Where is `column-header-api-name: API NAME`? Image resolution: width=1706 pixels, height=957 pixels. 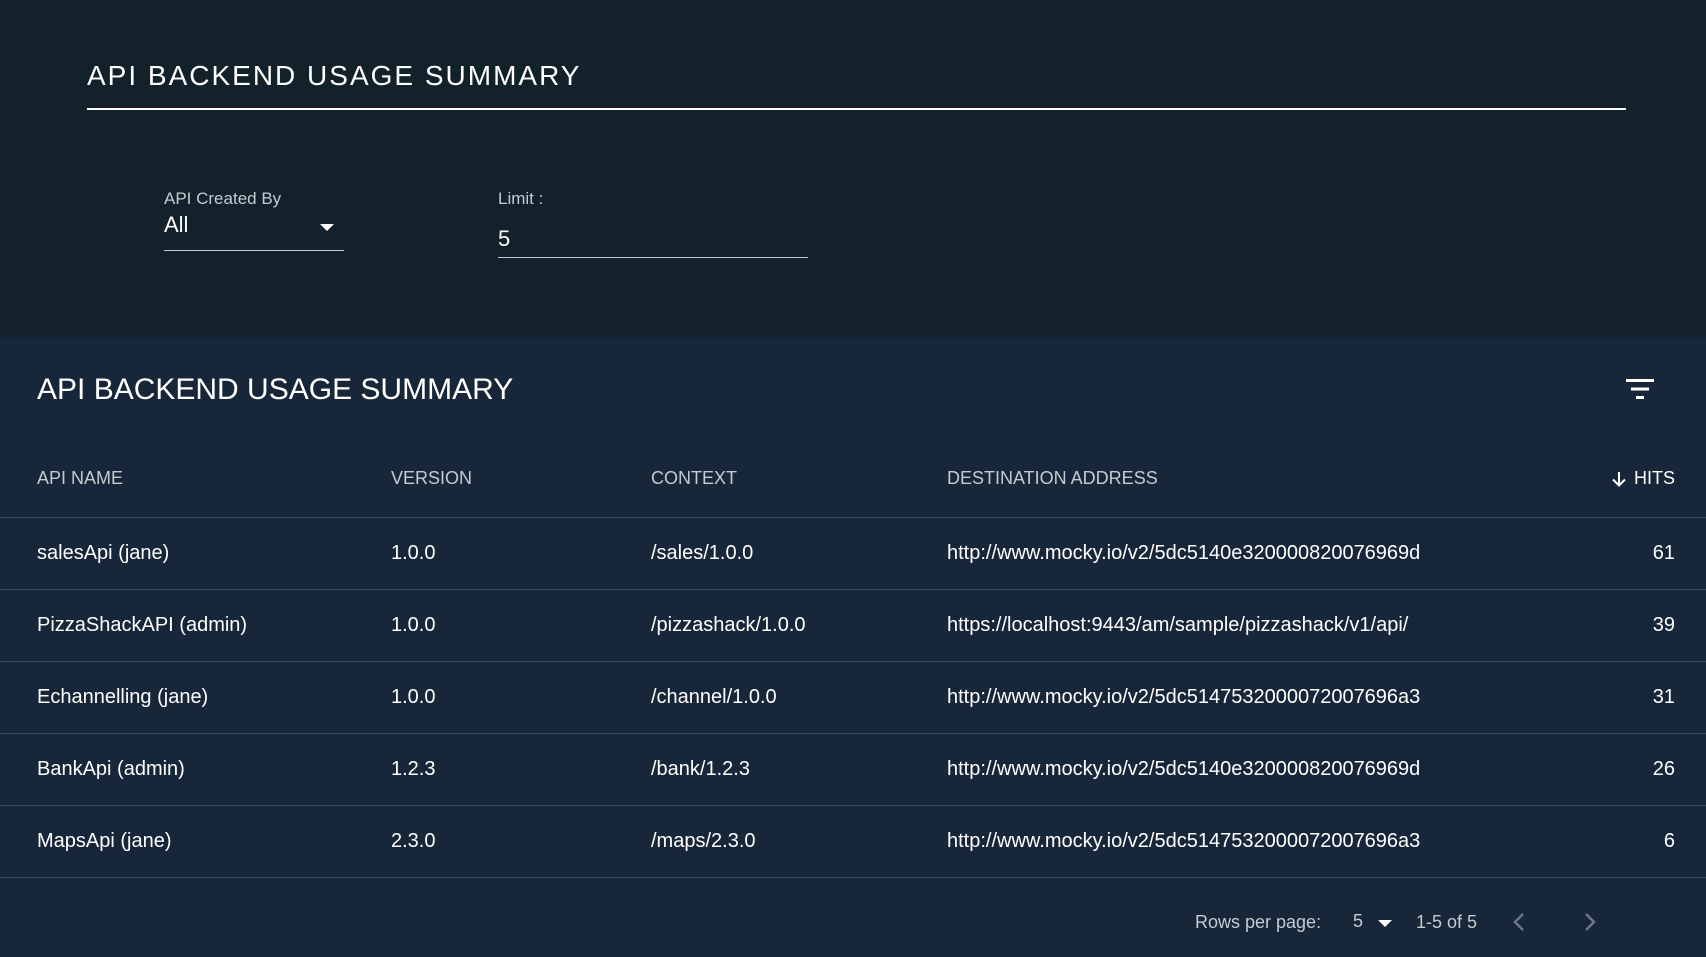 column-header-api-name: API NAME is located at coordinates (195, 478).